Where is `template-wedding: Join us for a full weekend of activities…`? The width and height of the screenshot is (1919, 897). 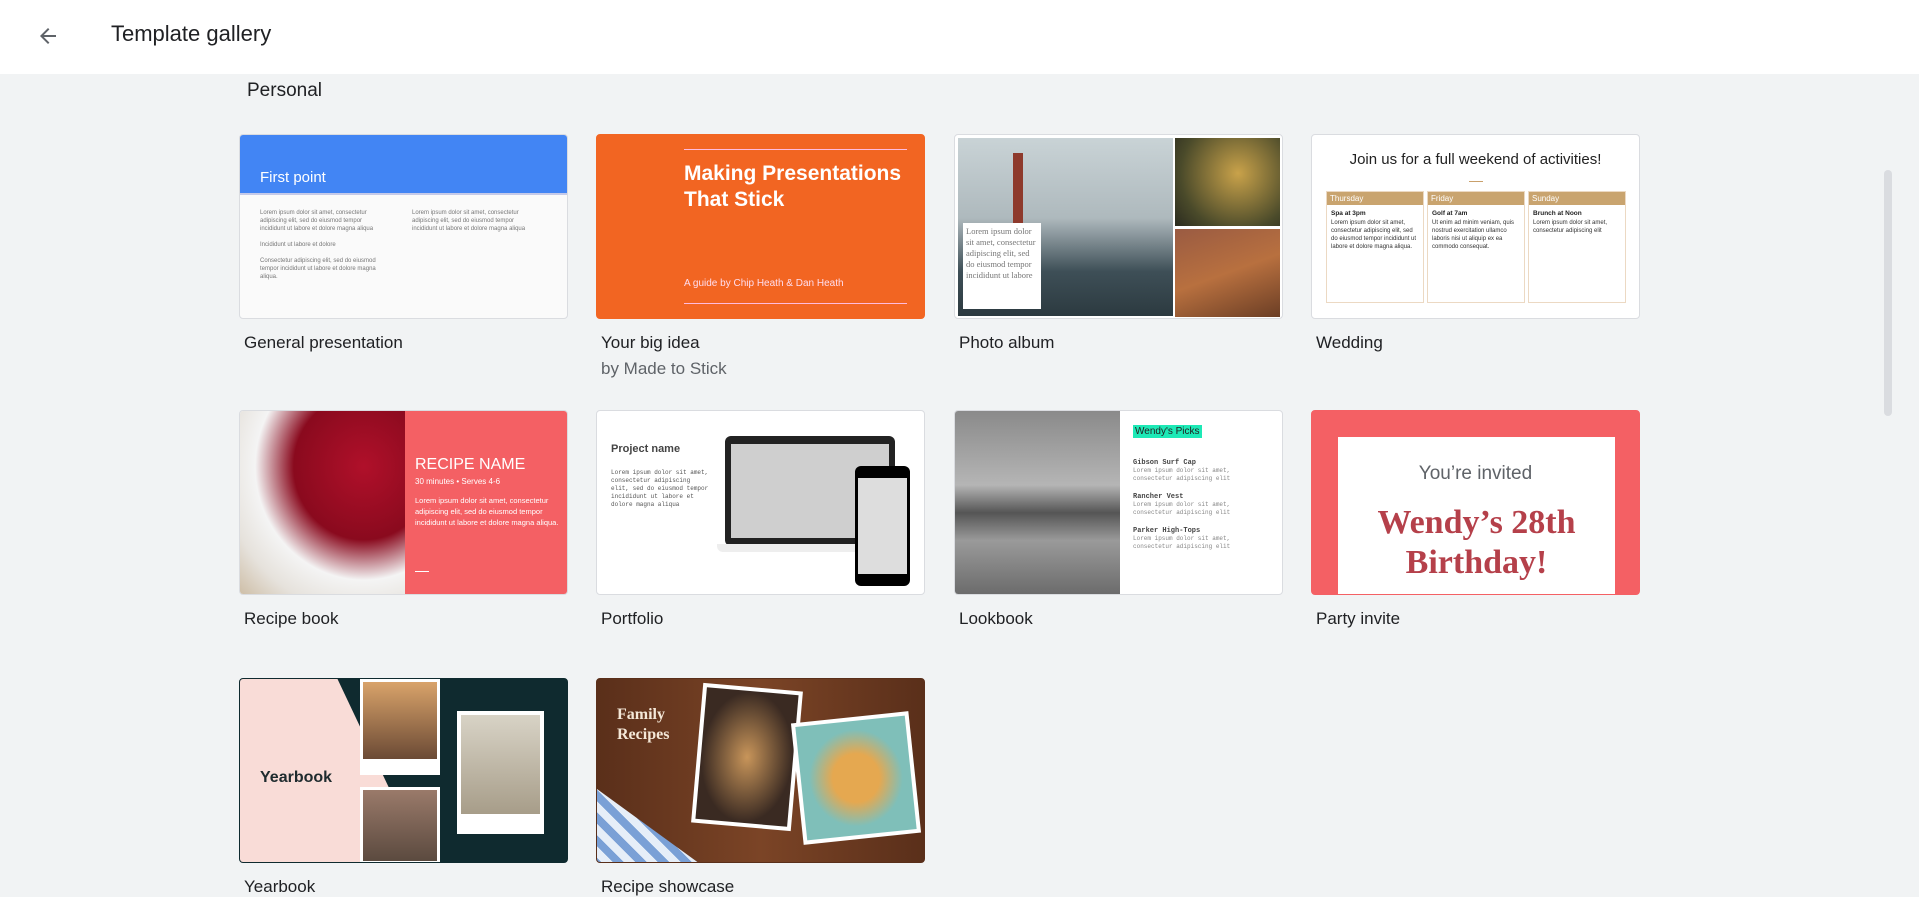
template-wedding: Join us for a full weekend of activities… is located at coordinates (1475, 243).